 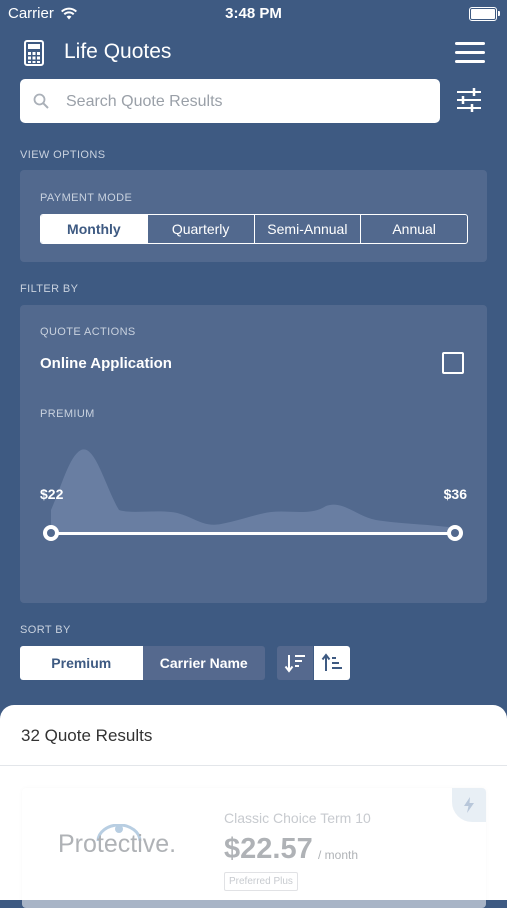 What do you see at coordinates (484, 14) in the screenshot?
I see `battery-icon` at bounding box center [484, 14].